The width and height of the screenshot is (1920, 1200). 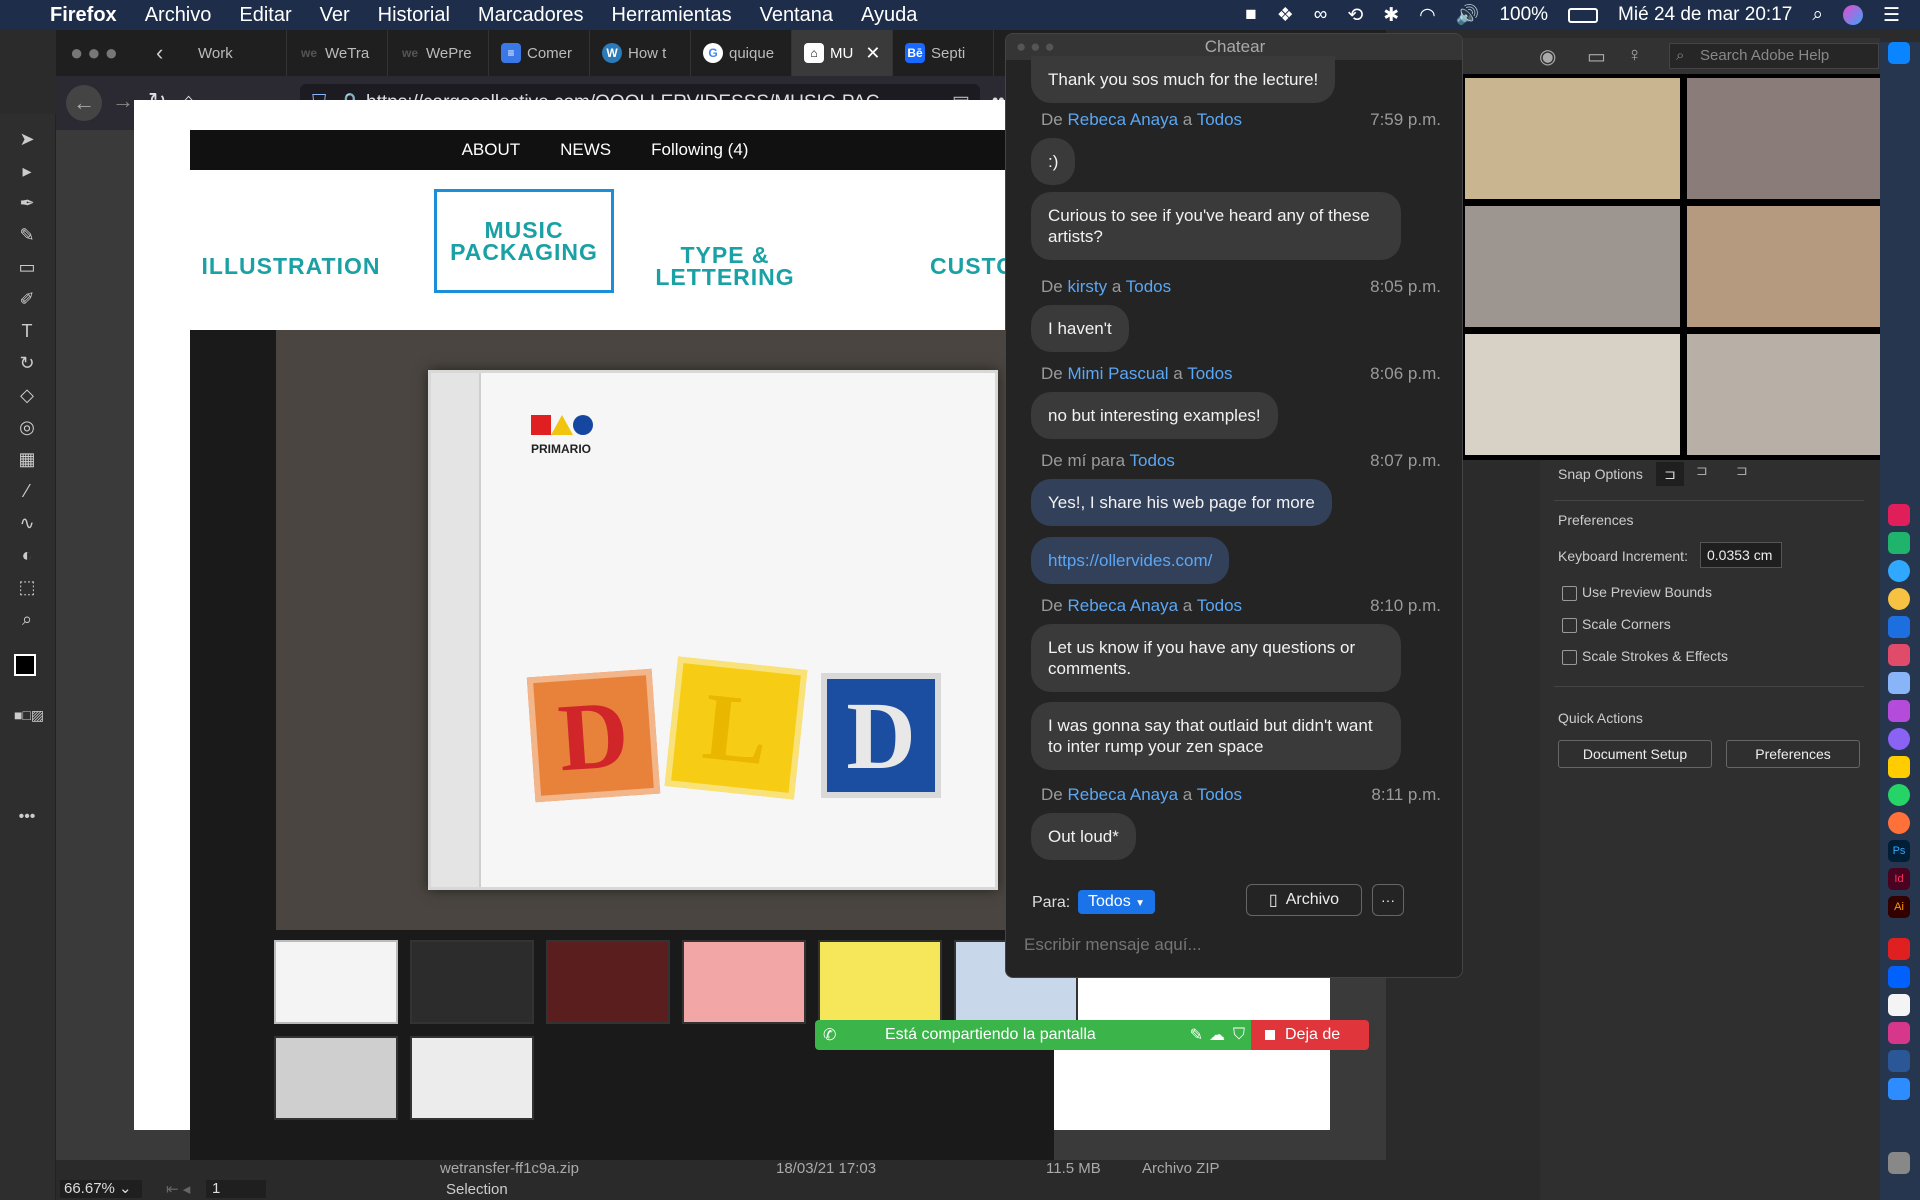 What do you see at coordinates (1285, 15) in the screenshot?
I see `dropbox-icon: ❖` at bounding box center [1285, 15].